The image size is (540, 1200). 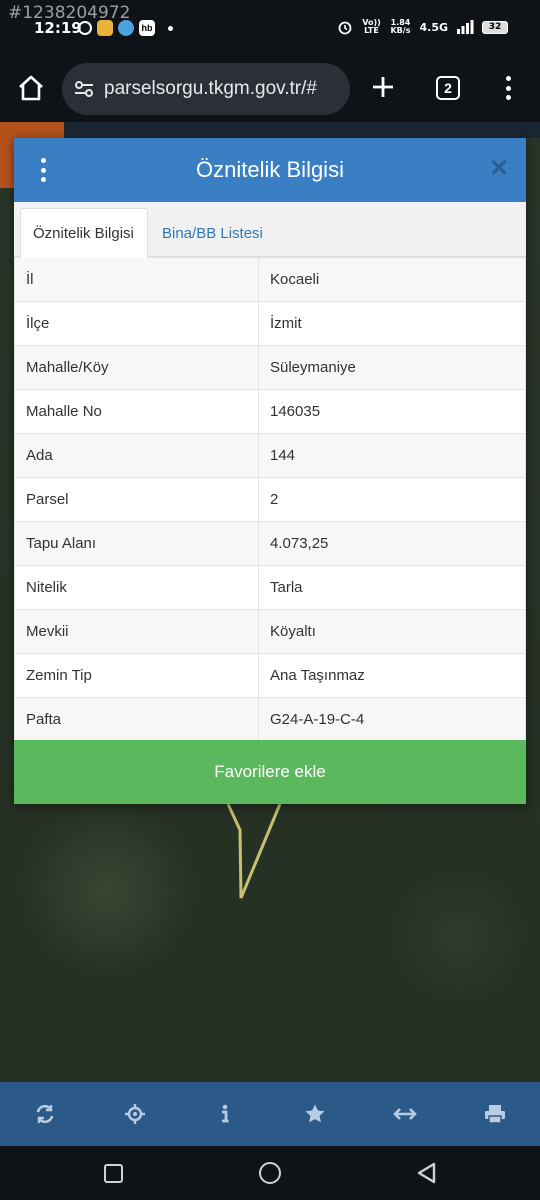 I want to click on dialog-tabs: Öznitelik Bilgisi Bina/BB Listesi, so click(x=270, y=230).